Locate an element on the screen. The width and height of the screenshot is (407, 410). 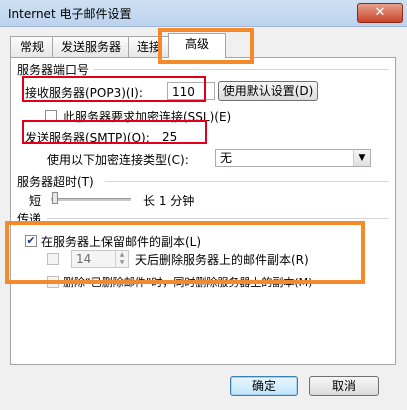
tab-outgoing-server-label: 发送服务器 is located at coordinates (90, 47).